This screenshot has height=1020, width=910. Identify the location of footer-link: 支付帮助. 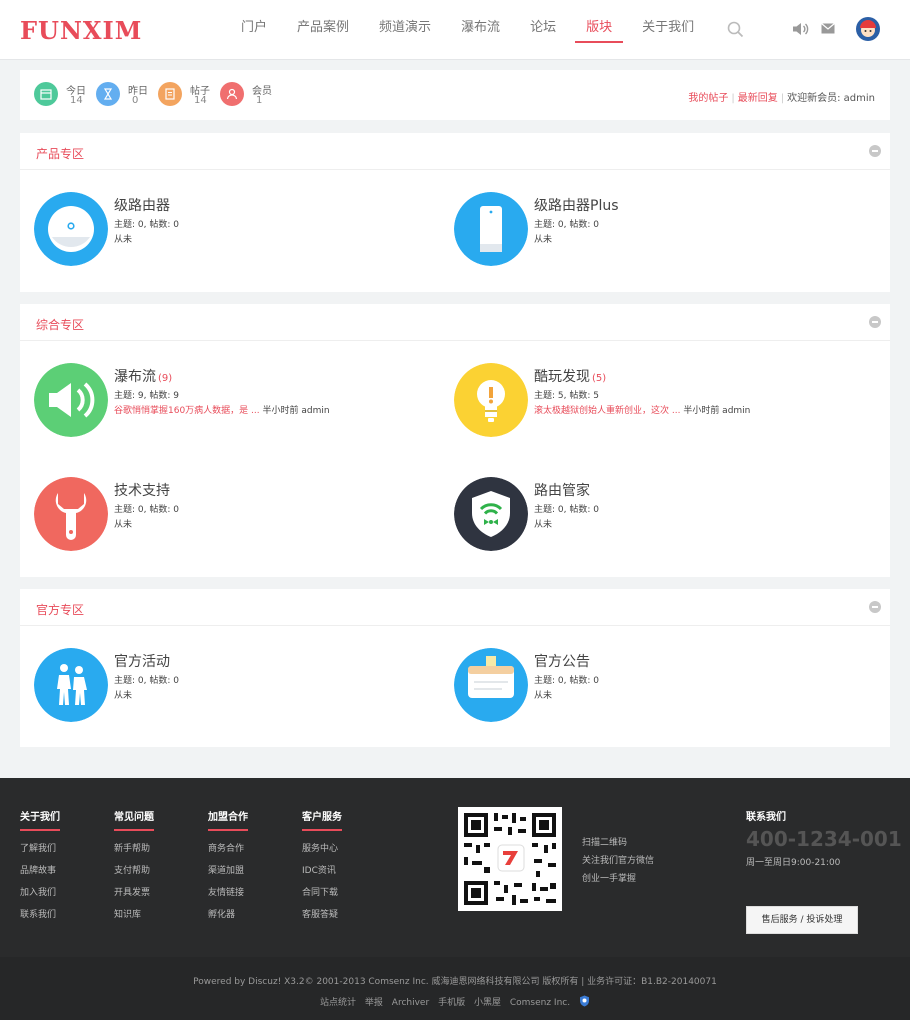
(134, 874).